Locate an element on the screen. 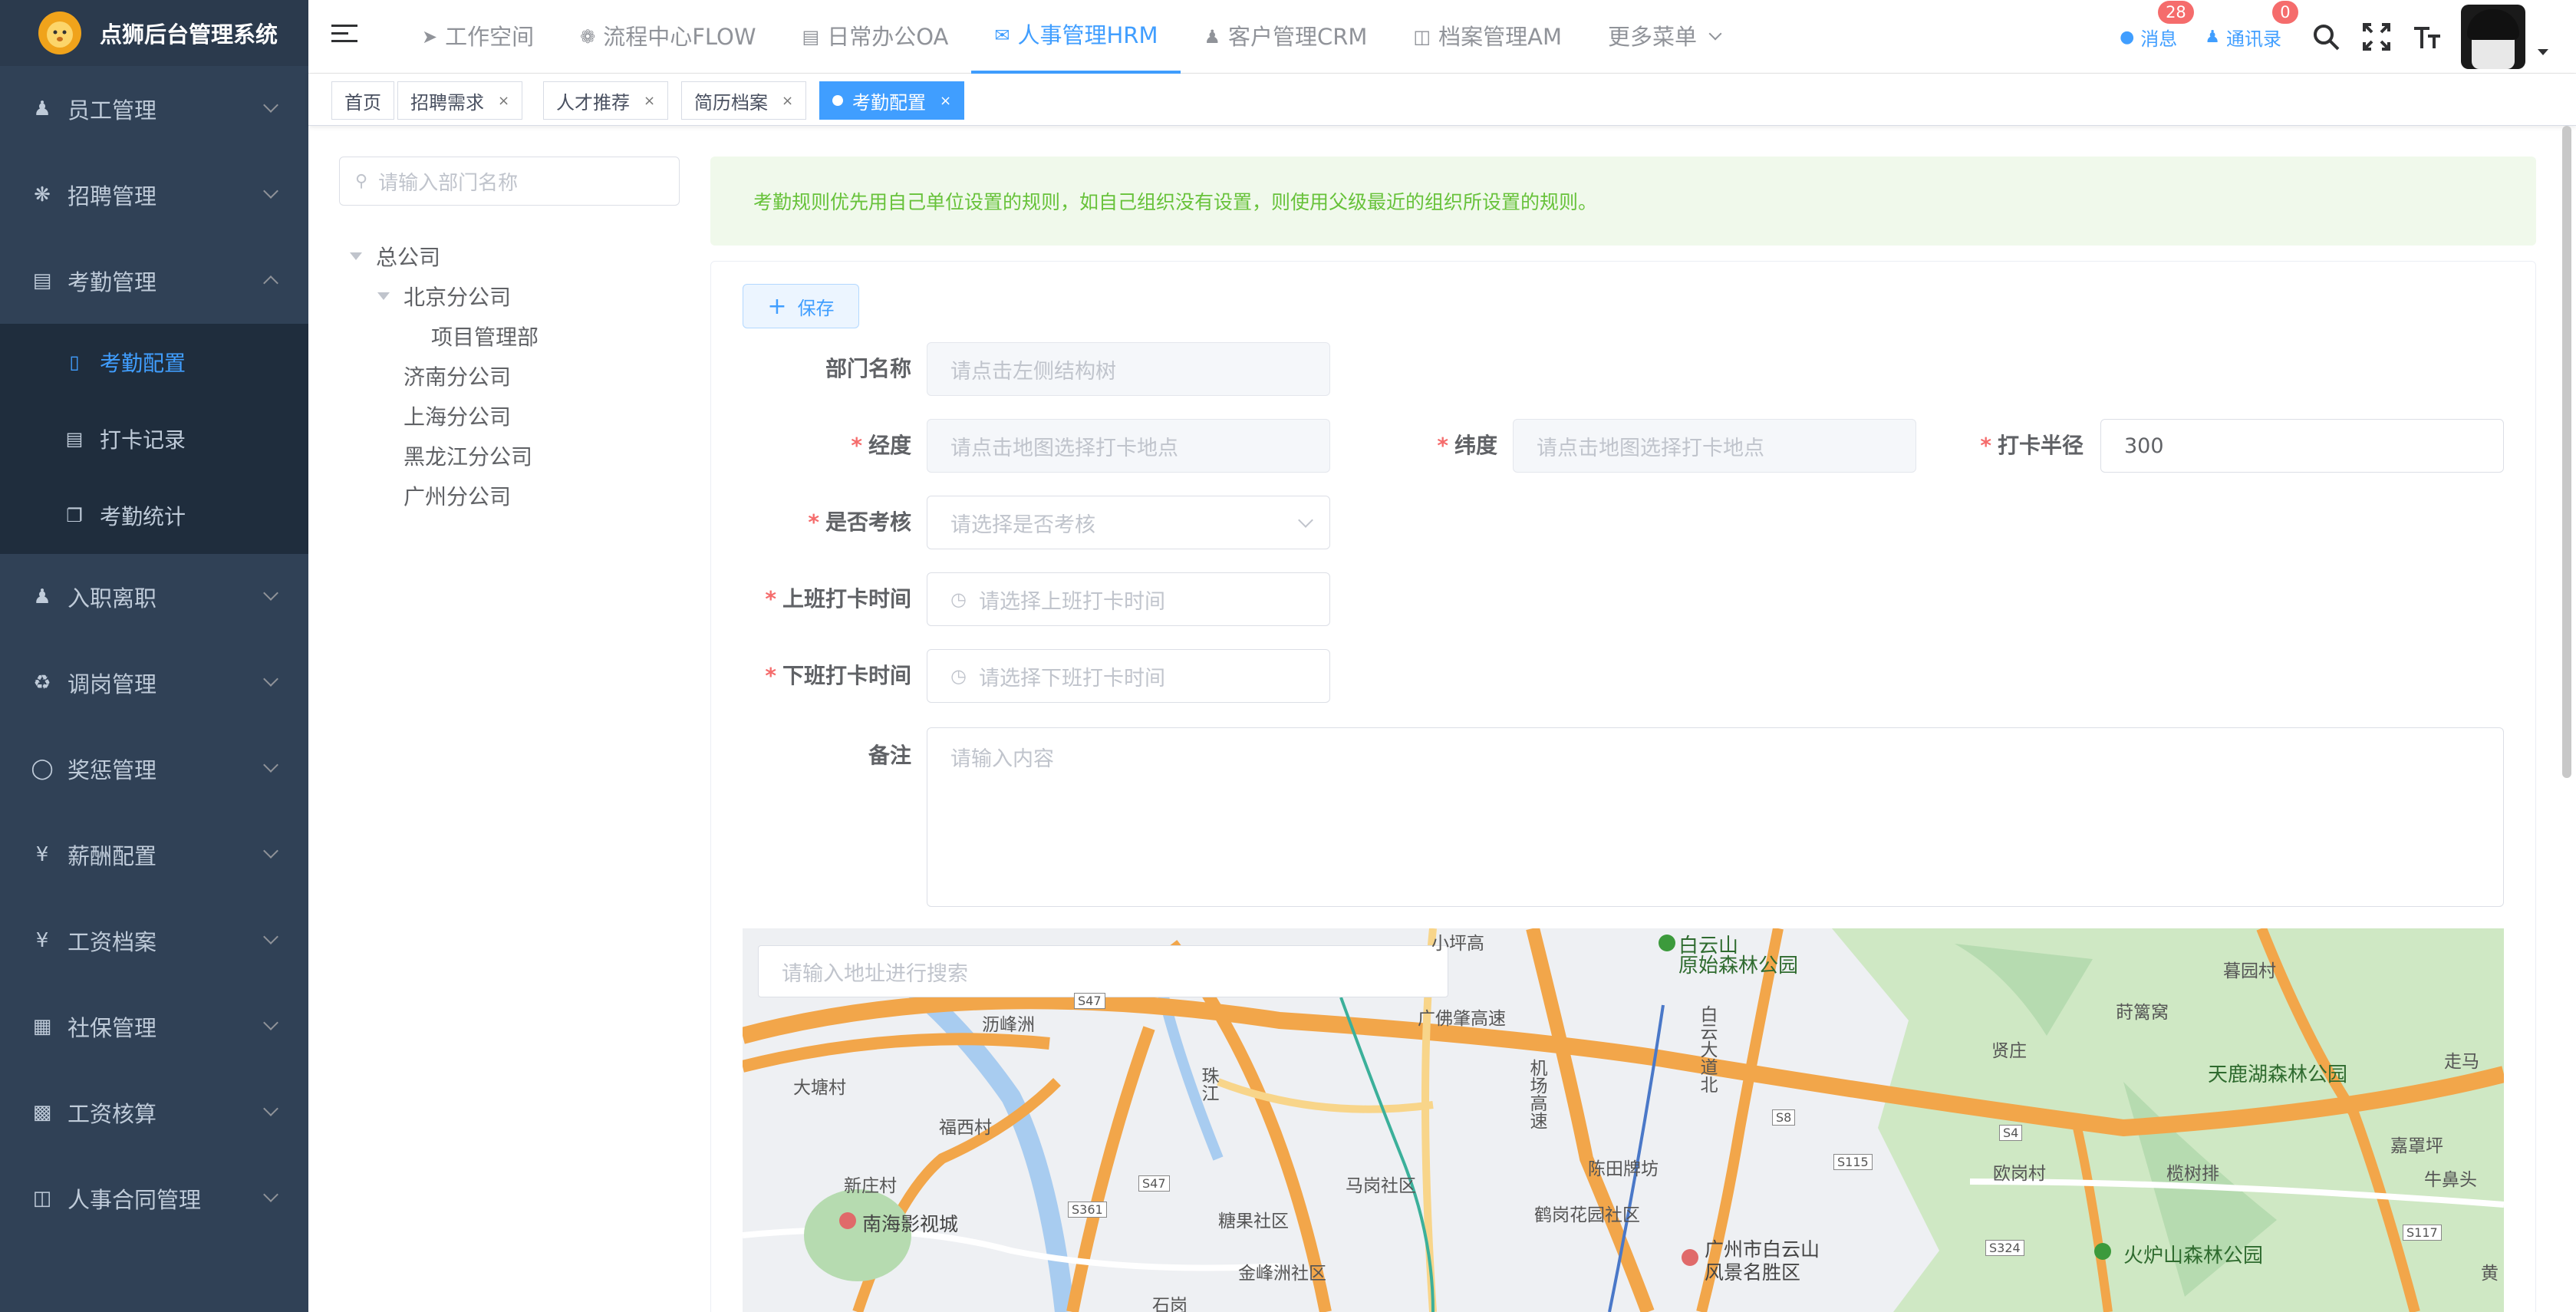 The image size is (2576, 1312). sidebar-item-contract: ◫ 人事合同管理 is located at coordinates (154, 1198).